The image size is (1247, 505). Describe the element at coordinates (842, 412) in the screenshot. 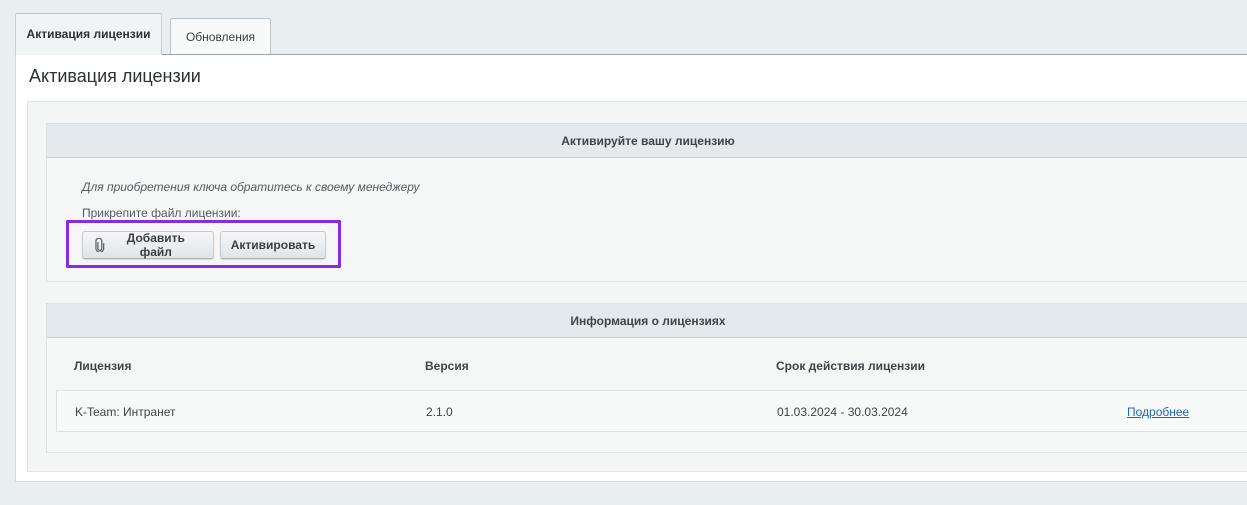

I see `license-period: 01.03.2024 - 30.03.2024` at that location.